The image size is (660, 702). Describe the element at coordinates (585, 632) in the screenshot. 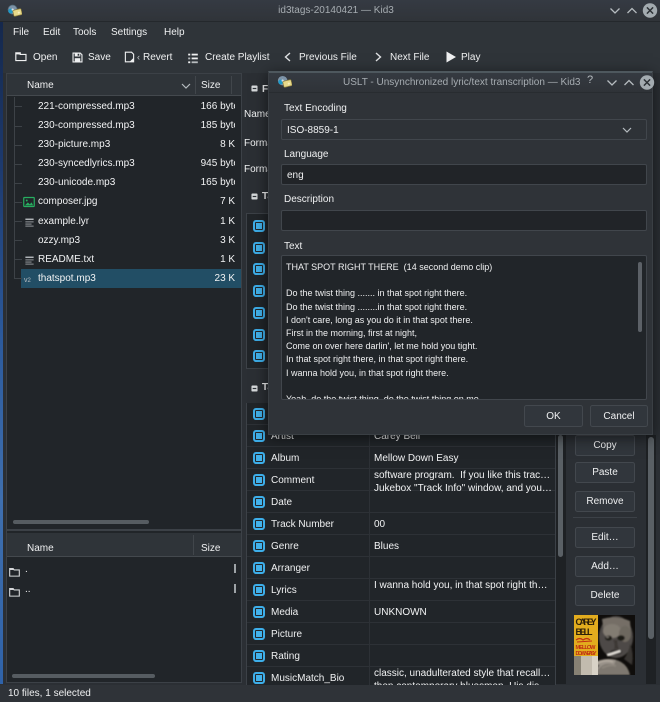

I see `svg-text: BELL` at that location.